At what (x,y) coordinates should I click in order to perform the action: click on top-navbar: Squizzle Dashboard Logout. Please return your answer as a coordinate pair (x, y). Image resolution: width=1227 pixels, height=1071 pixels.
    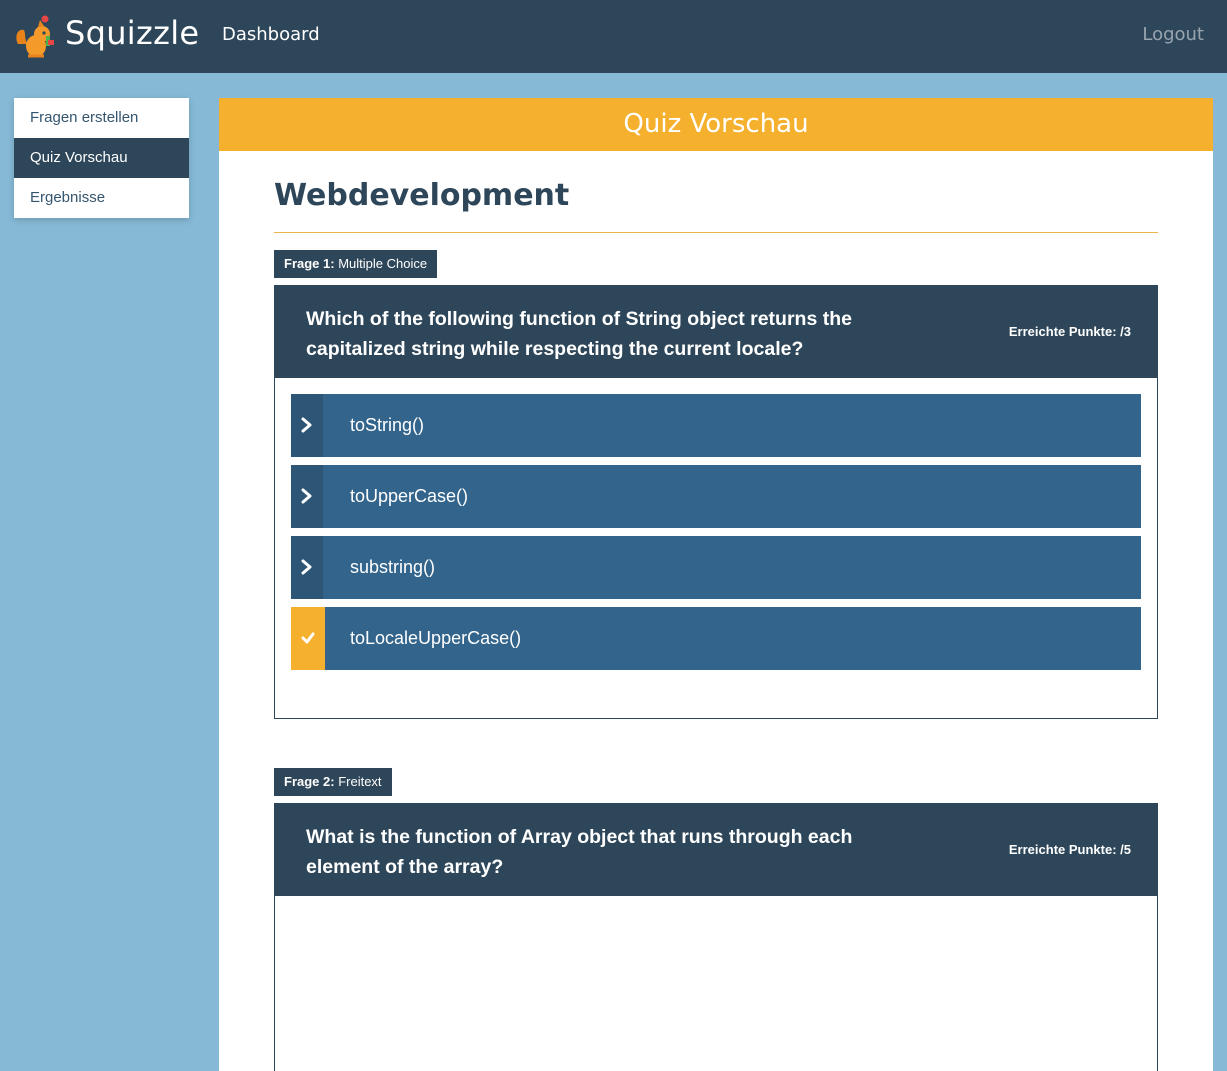
    Looking at the image, I should click on (613, 36).